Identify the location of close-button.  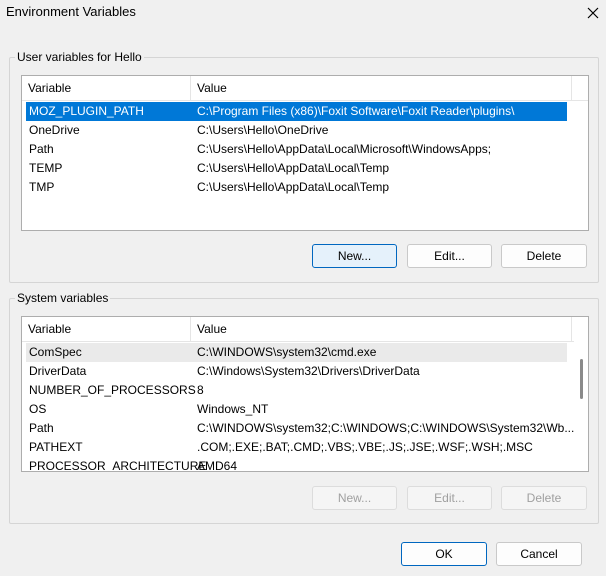
(593, 13).